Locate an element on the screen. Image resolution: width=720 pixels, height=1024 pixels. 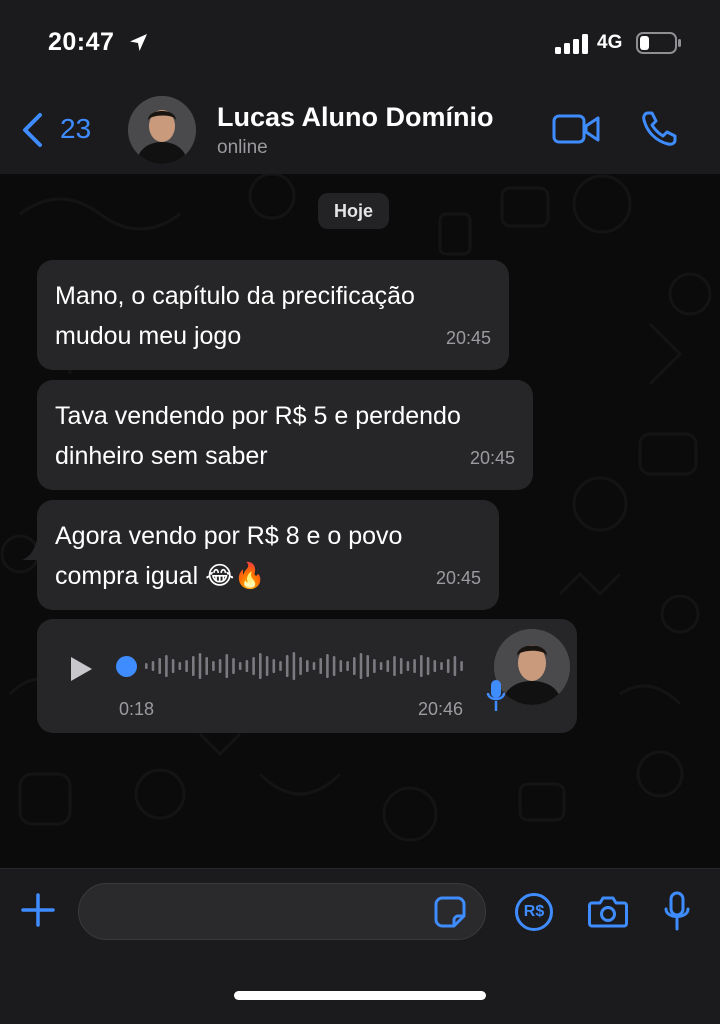
status-time: 20:47 is located at coordinates (81, 42).